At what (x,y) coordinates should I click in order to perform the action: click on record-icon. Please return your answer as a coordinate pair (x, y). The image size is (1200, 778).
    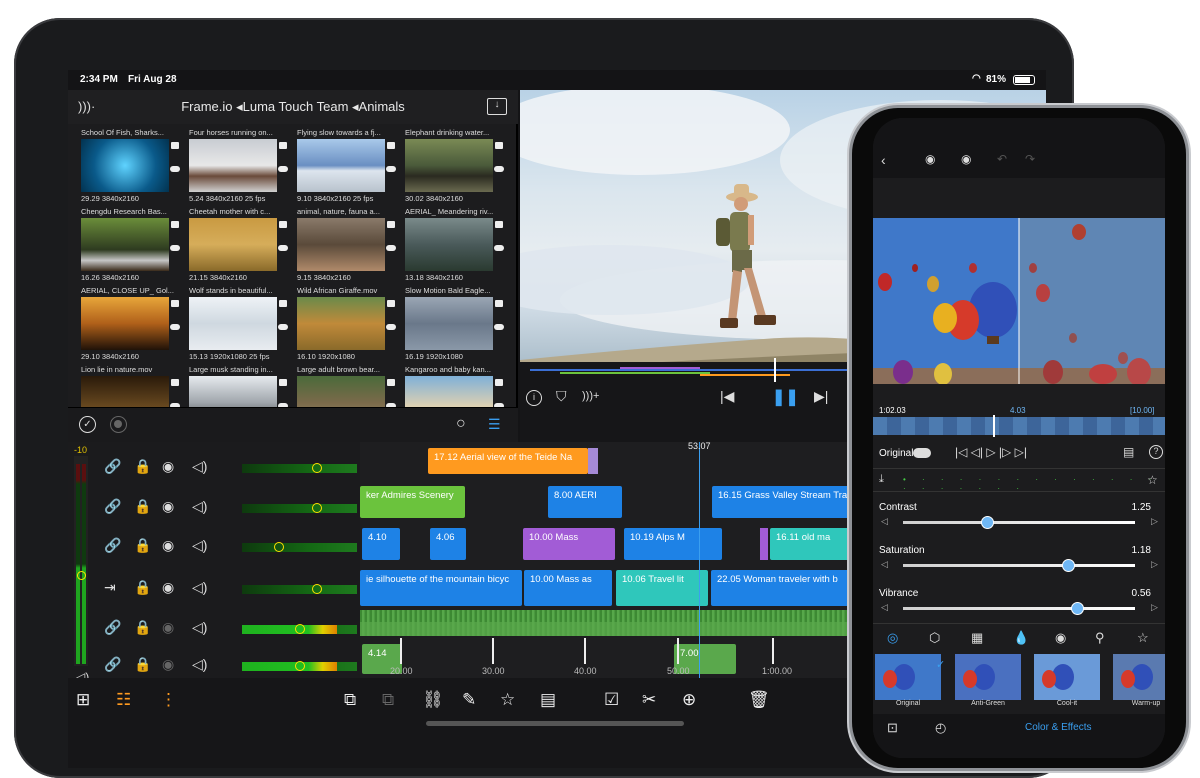
    Looking at the image, I should click on (118, 424).